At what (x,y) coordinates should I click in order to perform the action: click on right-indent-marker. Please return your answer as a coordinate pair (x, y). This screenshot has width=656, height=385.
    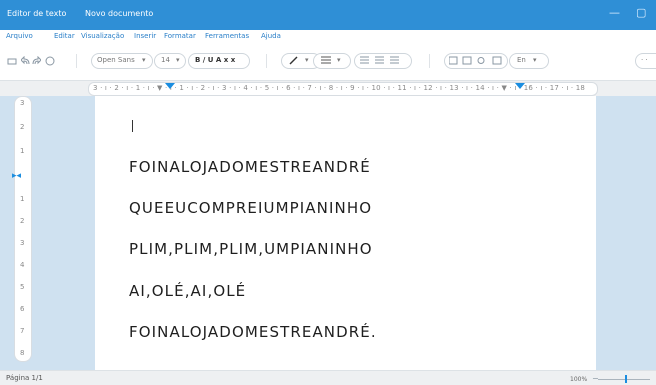
    Looking at the image, I should click on (520, 86).